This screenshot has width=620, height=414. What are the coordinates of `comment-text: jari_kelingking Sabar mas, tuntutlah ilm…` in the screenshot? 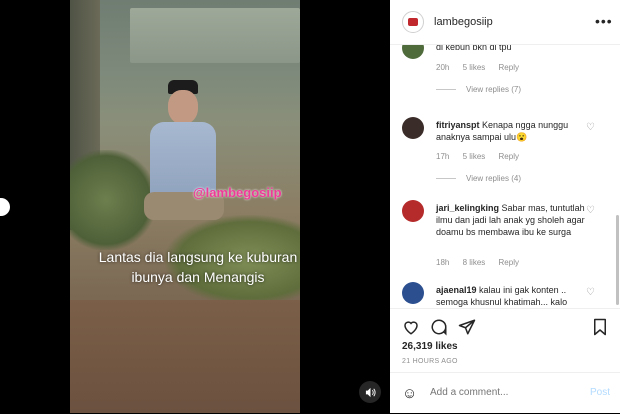 It's located at (510, 220).